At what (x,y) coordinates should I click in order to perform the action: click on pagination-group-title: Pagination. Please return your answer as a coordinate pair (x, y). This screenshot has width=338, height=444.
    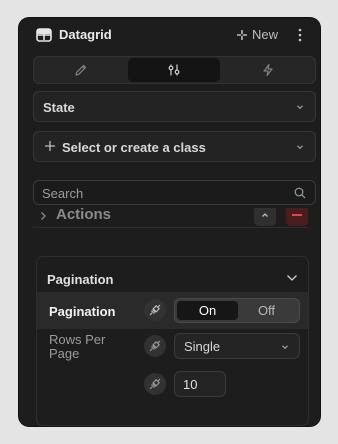
    Looking at the image, I should click on (80, 279).